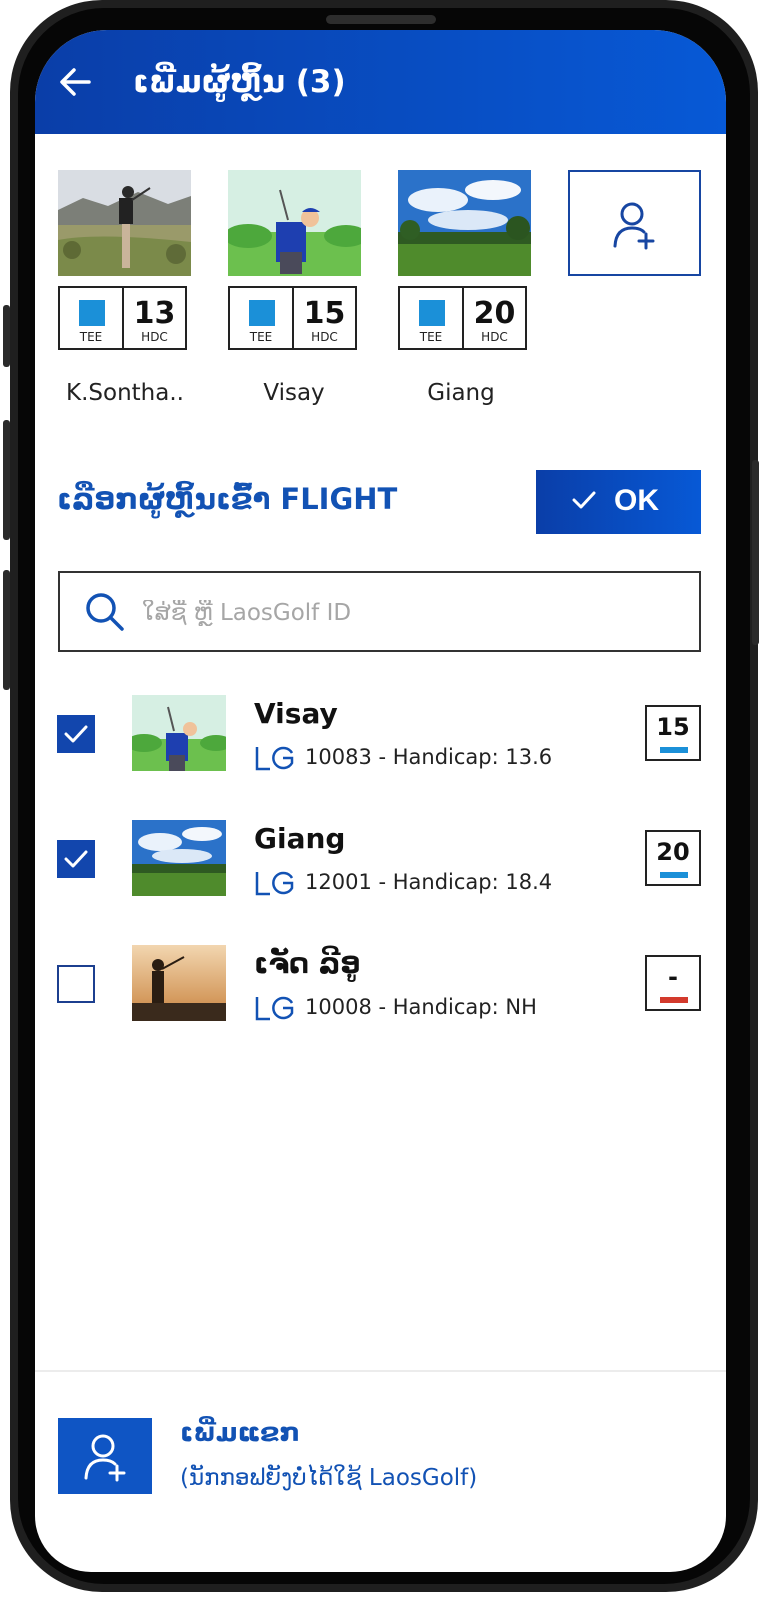 Image resolution: width=777 pixels, height=1600 pixels. I want to click on handicap-value: 20, so click(673, 852).